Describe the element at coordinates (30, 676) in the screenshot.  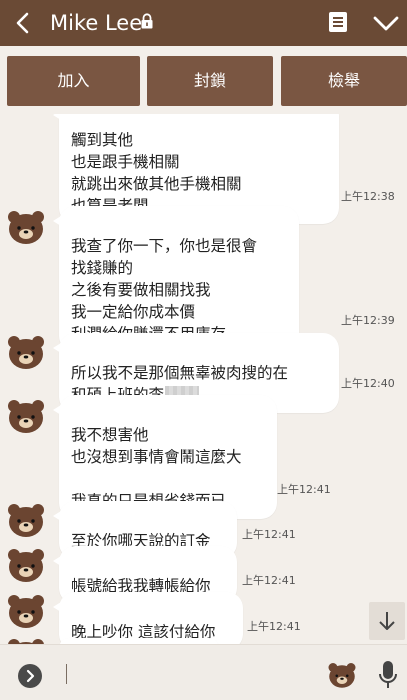
I see `expand-arrow-icon` at that location.